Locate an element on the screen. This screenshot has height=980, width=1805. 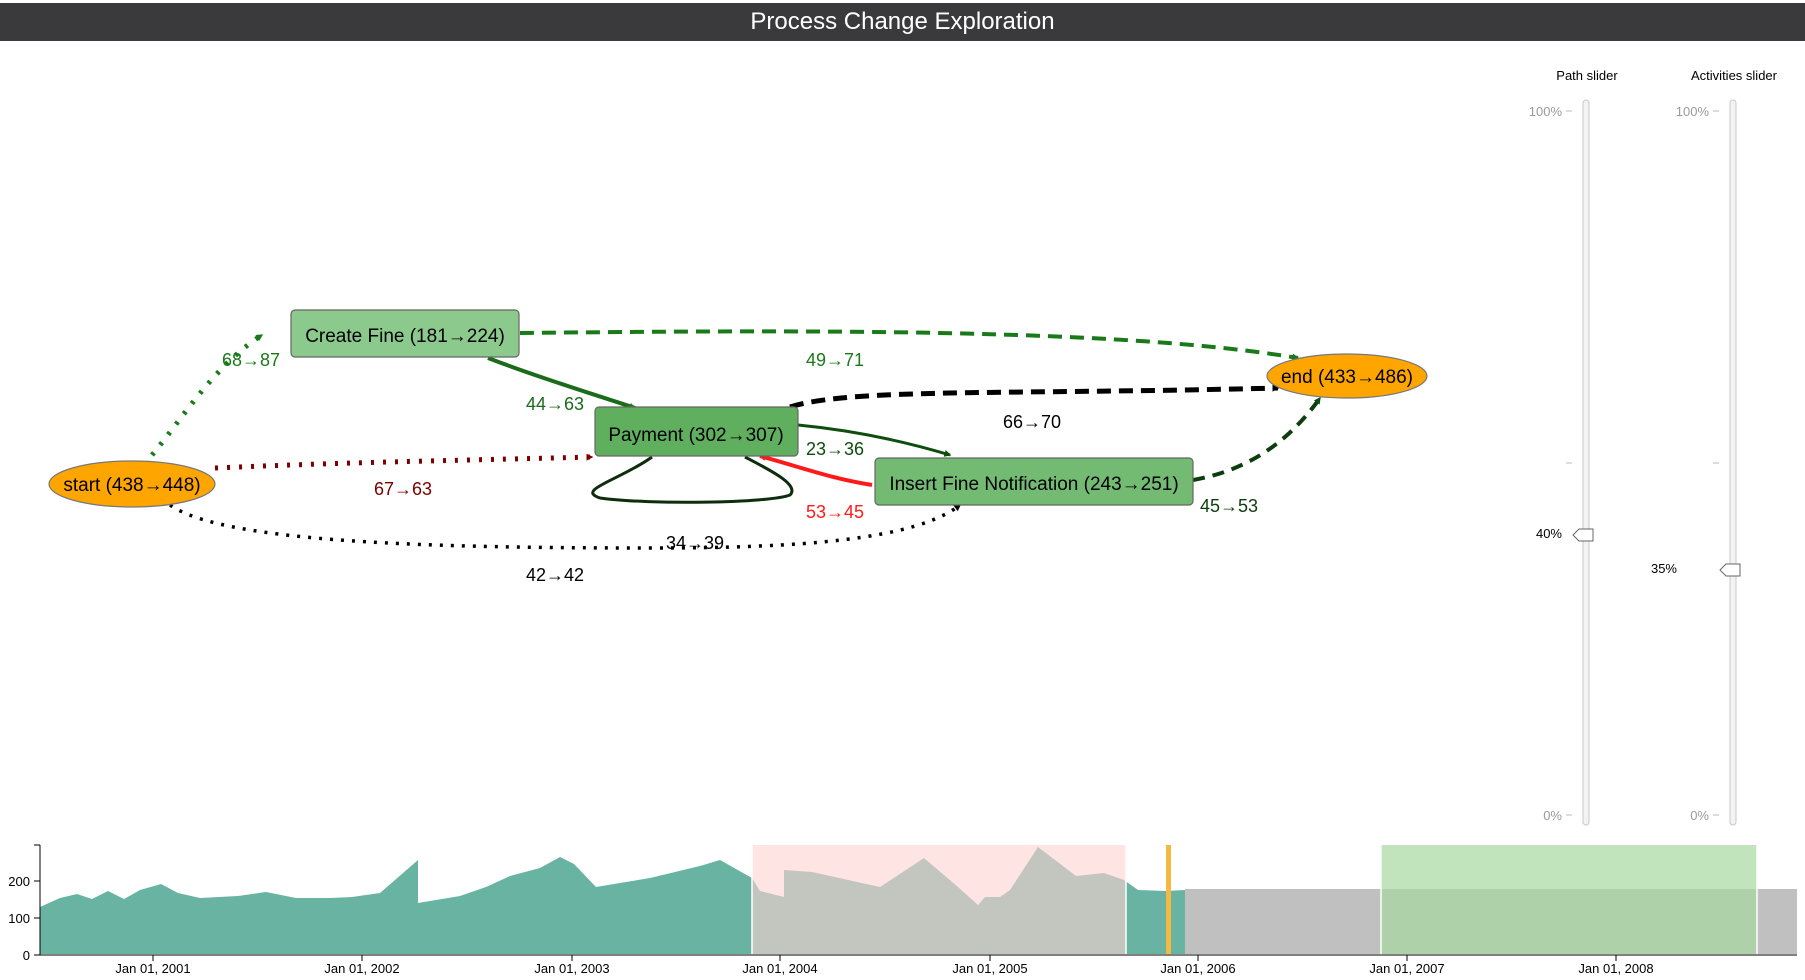
node-start: start (438→448) is located at coordinates (132, 484).